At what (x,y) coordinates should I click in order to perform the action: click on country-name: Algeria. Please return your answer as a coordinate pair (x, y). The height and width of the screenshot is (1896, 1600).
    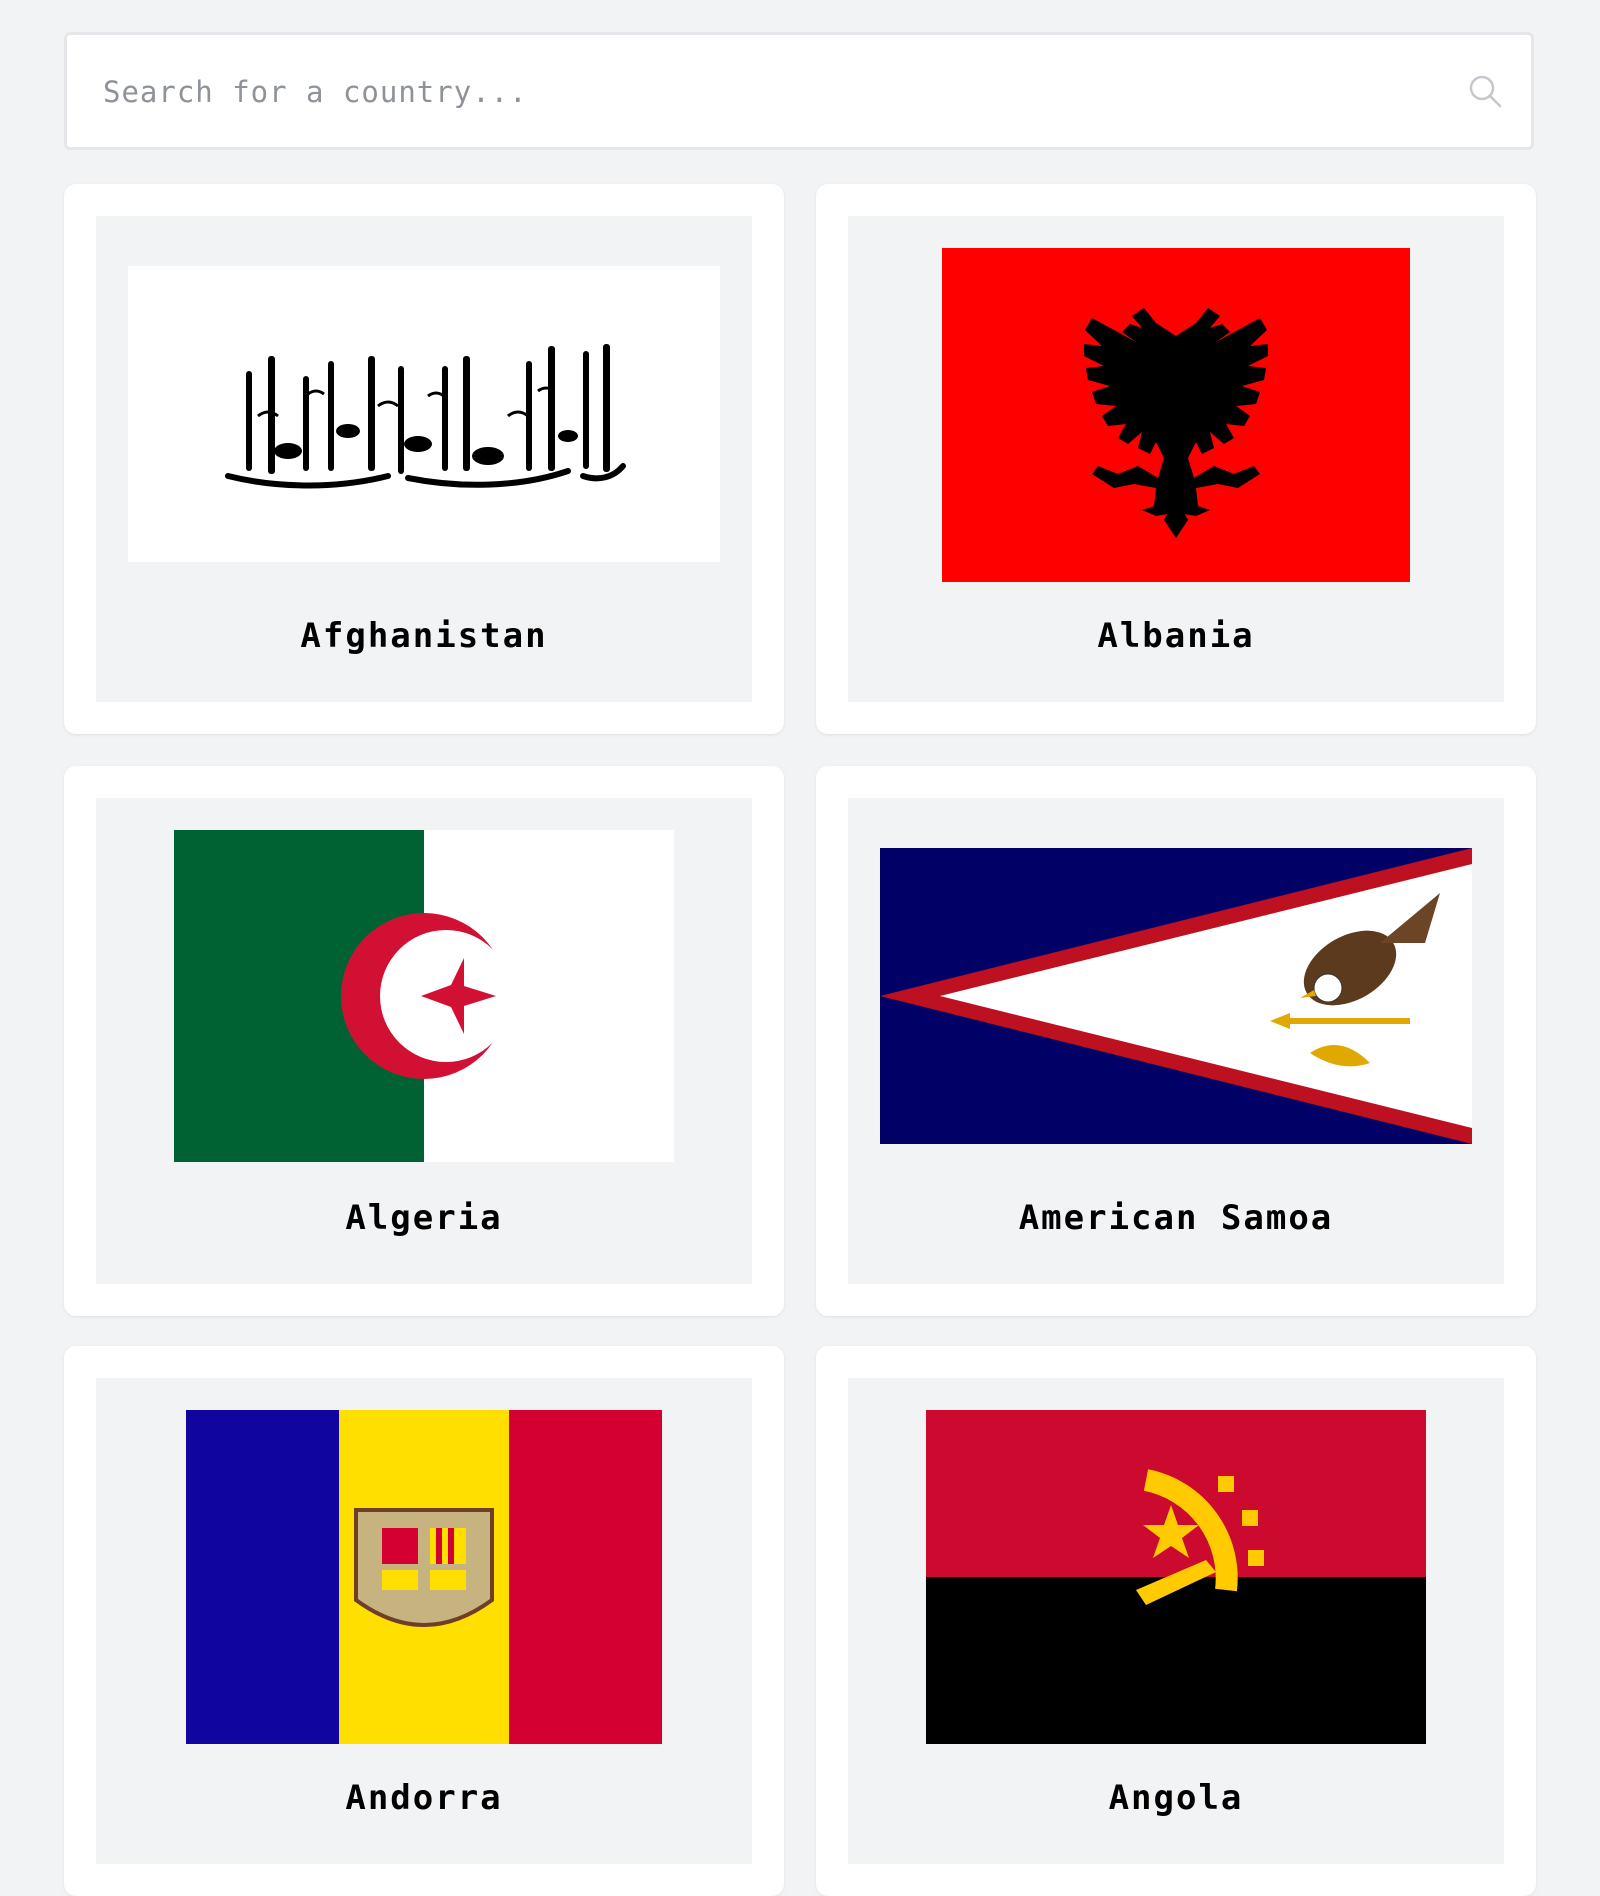
    Looking at the image, I should click on (424, 1218).